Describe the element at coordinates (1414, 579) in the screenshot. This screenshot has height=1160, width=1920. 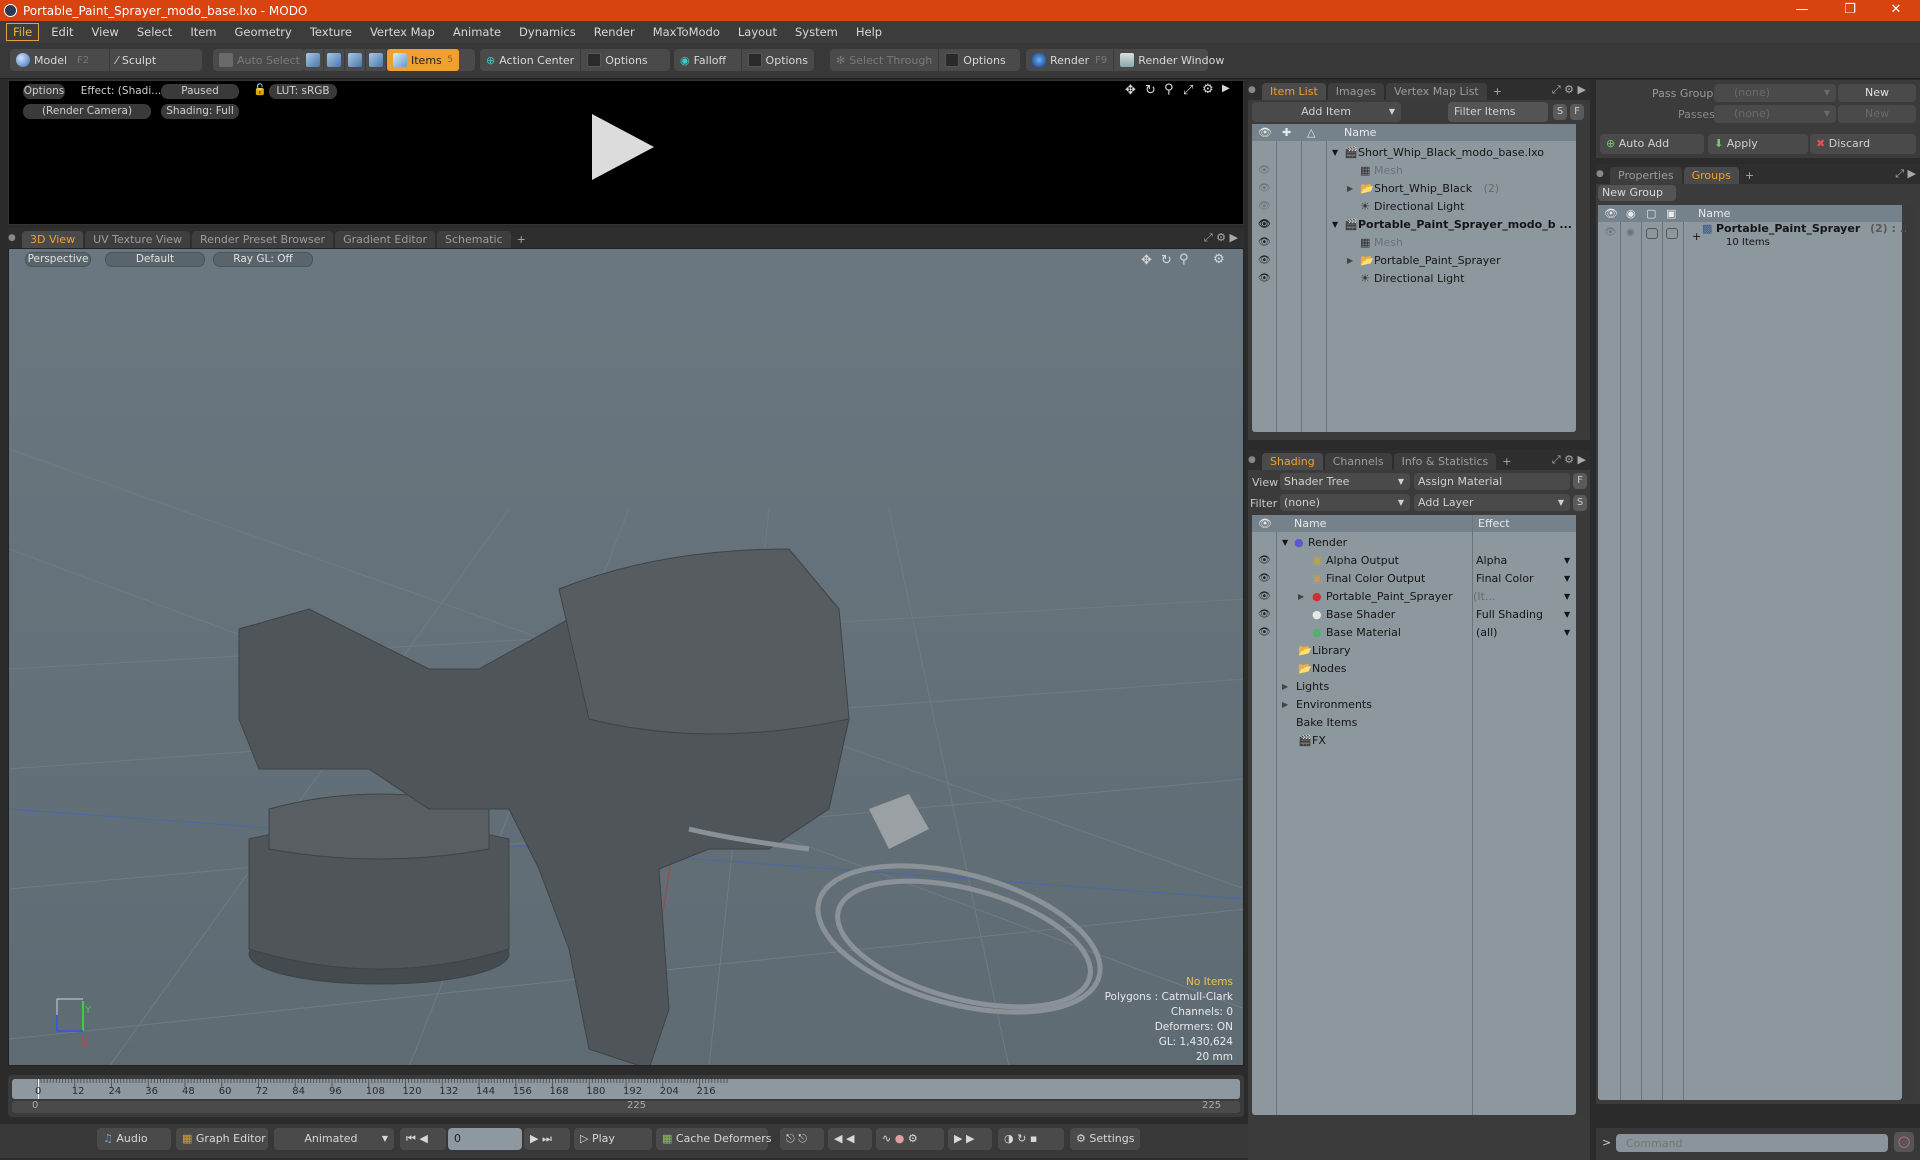
I see `shader-tree-row: 👁 ▣ Final Color Output Final Color ▼` at that location.